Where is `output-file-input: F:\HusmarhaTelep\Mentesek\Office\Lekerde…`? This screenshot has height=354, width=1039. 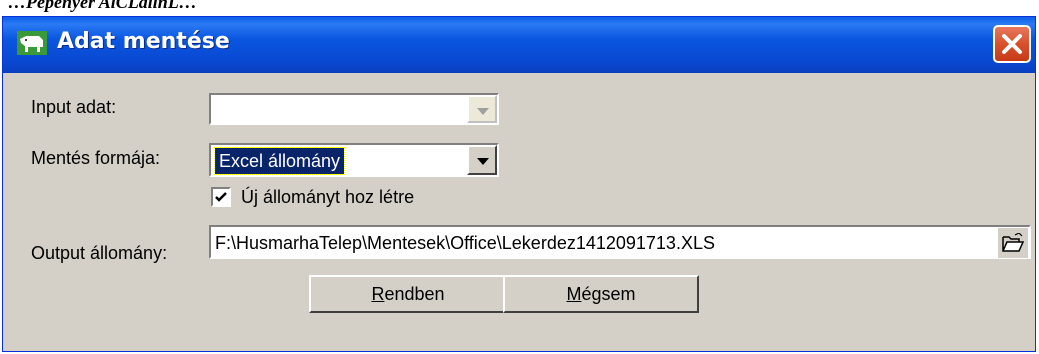 output-file-input: F:\HusmarhaTelep\Mentesek\Office\Lekerde… is located at coordinates (620, 242).